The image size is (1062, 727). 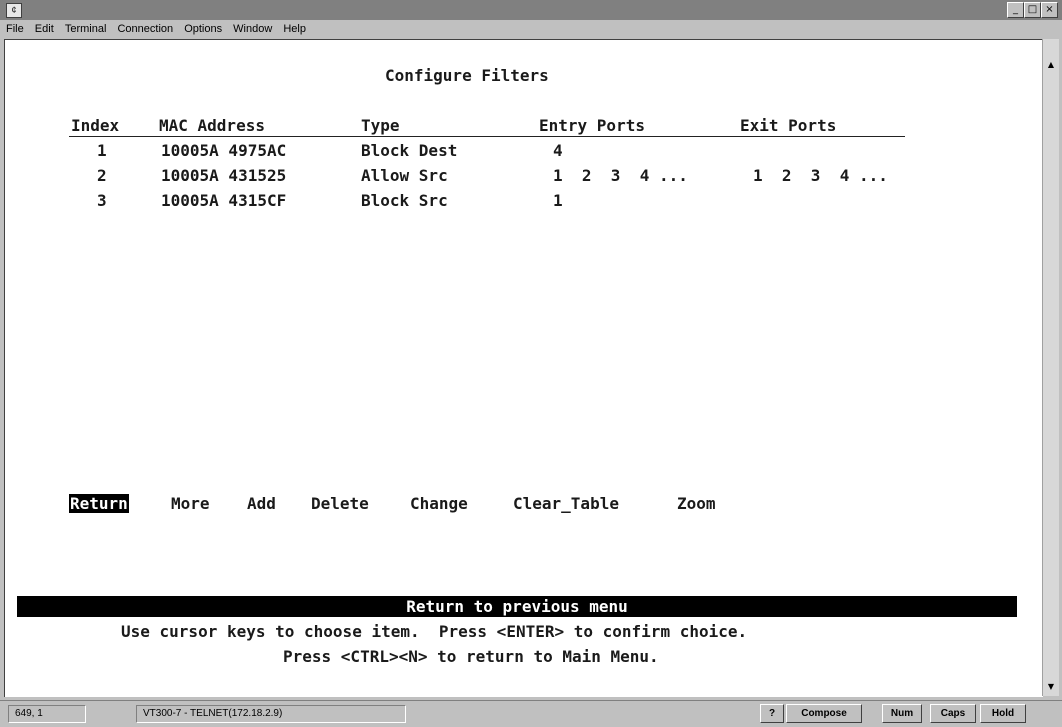 I want to click on row-1-type: Block Dest, so click(x=409, y=150).